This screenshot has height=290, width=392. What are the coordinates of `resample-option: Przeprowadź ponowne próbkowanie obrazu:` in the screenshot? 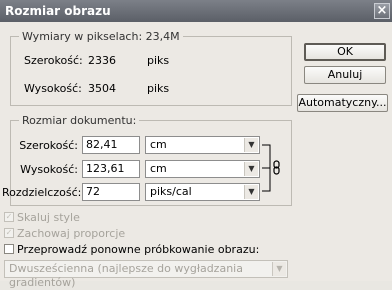 It's located at (131, 249).